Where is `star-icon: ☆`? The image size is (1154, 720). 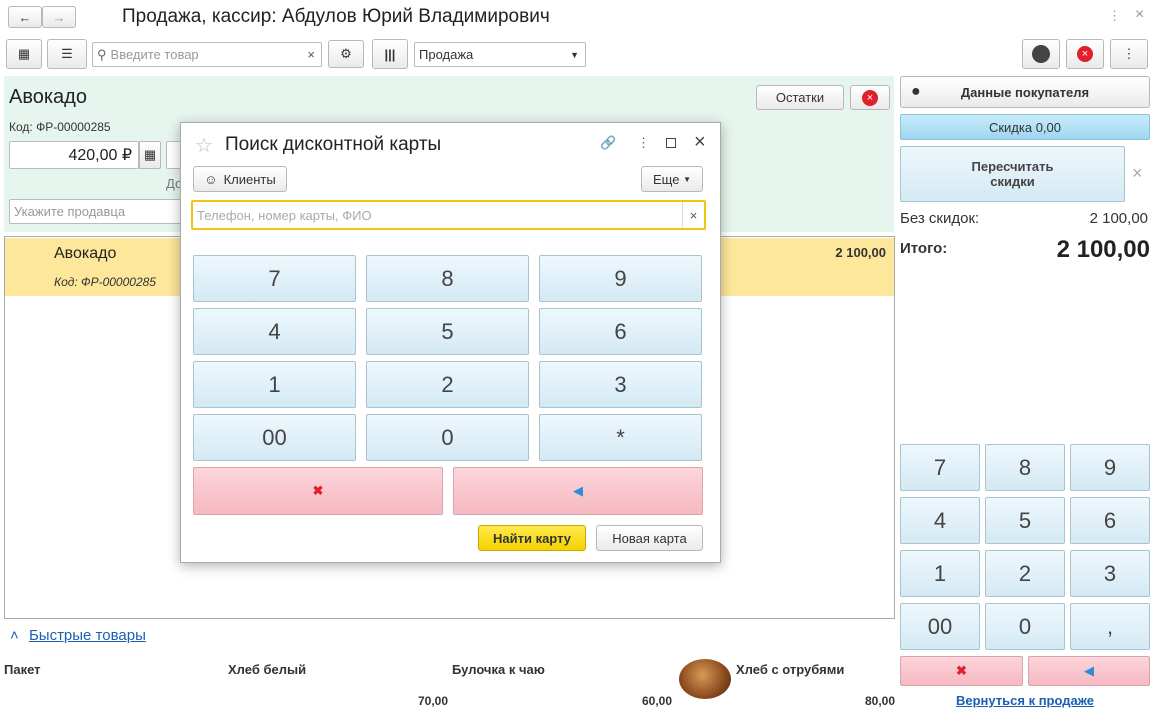 star-icon: ☆ is located at coordinates (204, 145).